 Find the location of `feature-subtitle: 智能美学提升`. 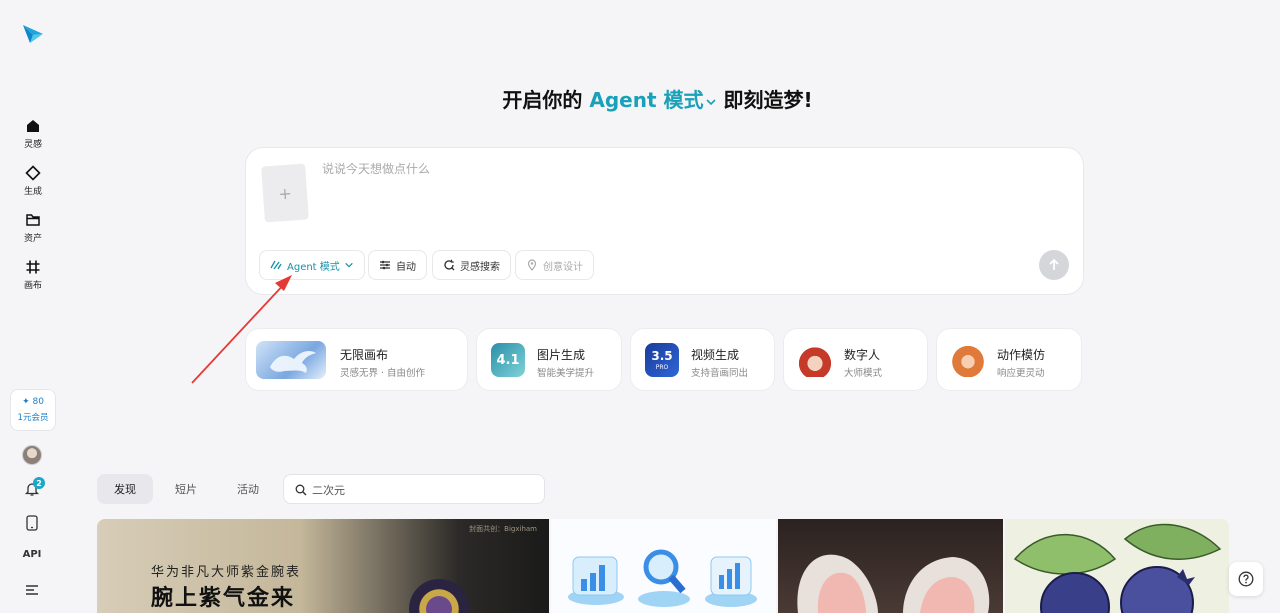

feature-subtitle: 智能美学提升 is located at coordinates (566, 373).